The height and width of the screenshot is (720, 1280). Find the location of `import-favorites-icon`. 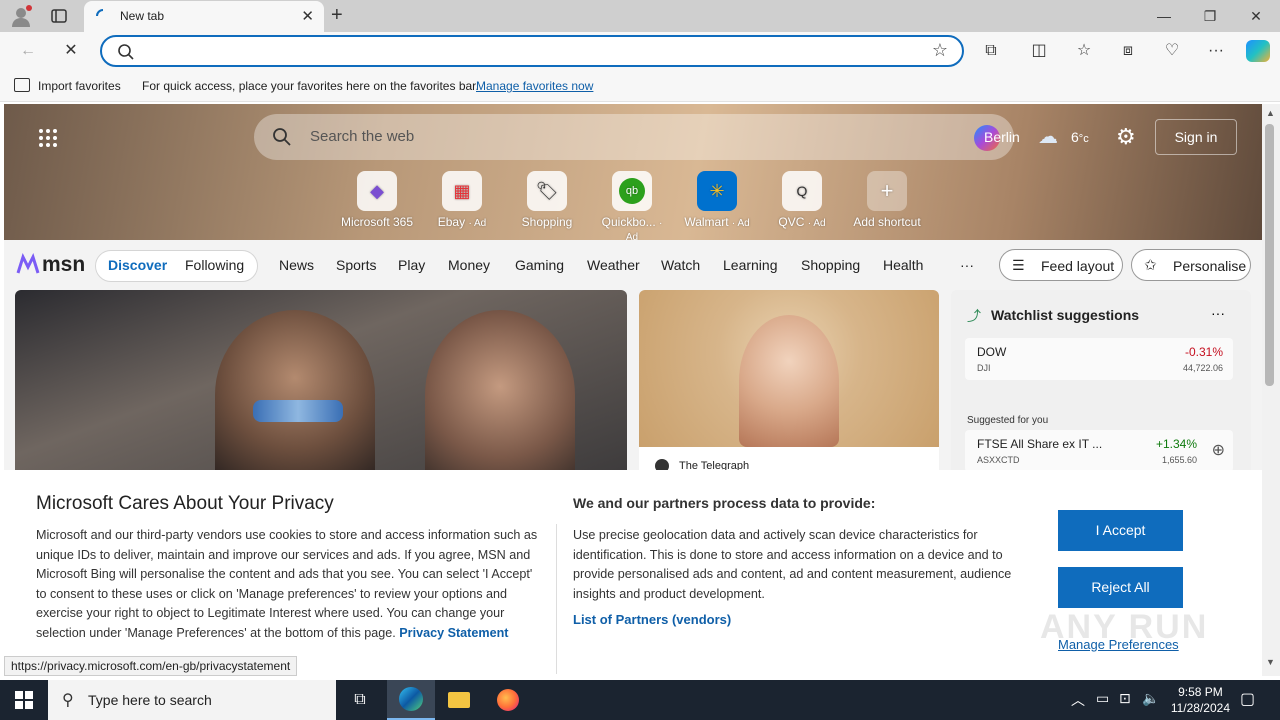

import-favorites-icon is located at coordinates (22, 85).